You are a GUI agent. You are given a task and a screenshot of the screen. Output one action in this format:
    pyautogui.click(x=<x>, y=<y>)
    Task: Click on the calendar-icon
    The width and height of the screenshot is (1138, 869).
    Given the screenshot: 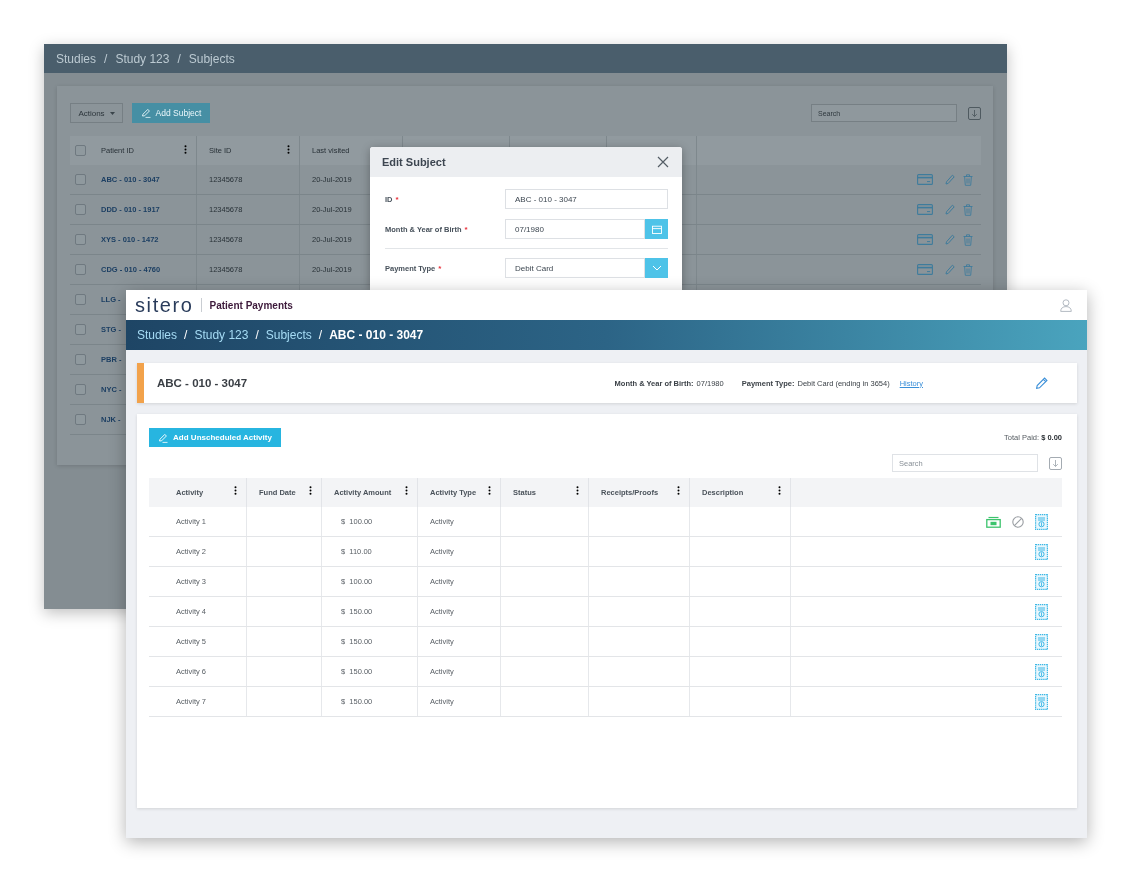 What is the action you would take?
    pyautogui.click(x=656, y=229)
    